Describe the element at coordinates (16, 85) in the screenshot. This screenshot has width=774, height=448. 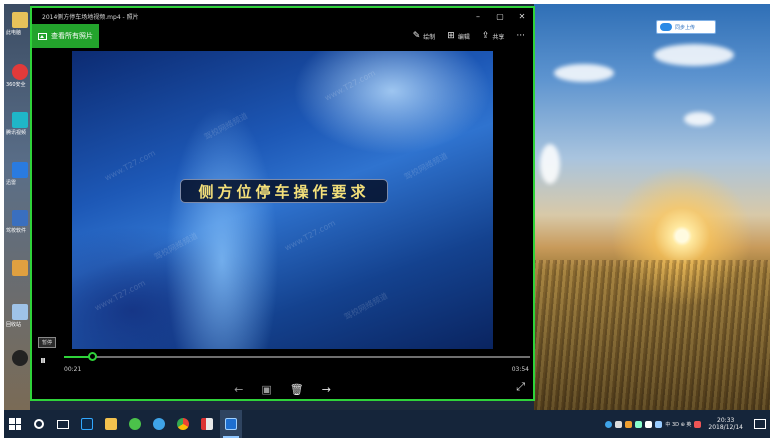
I see `desktop-icon-label: 360安全` at that location.